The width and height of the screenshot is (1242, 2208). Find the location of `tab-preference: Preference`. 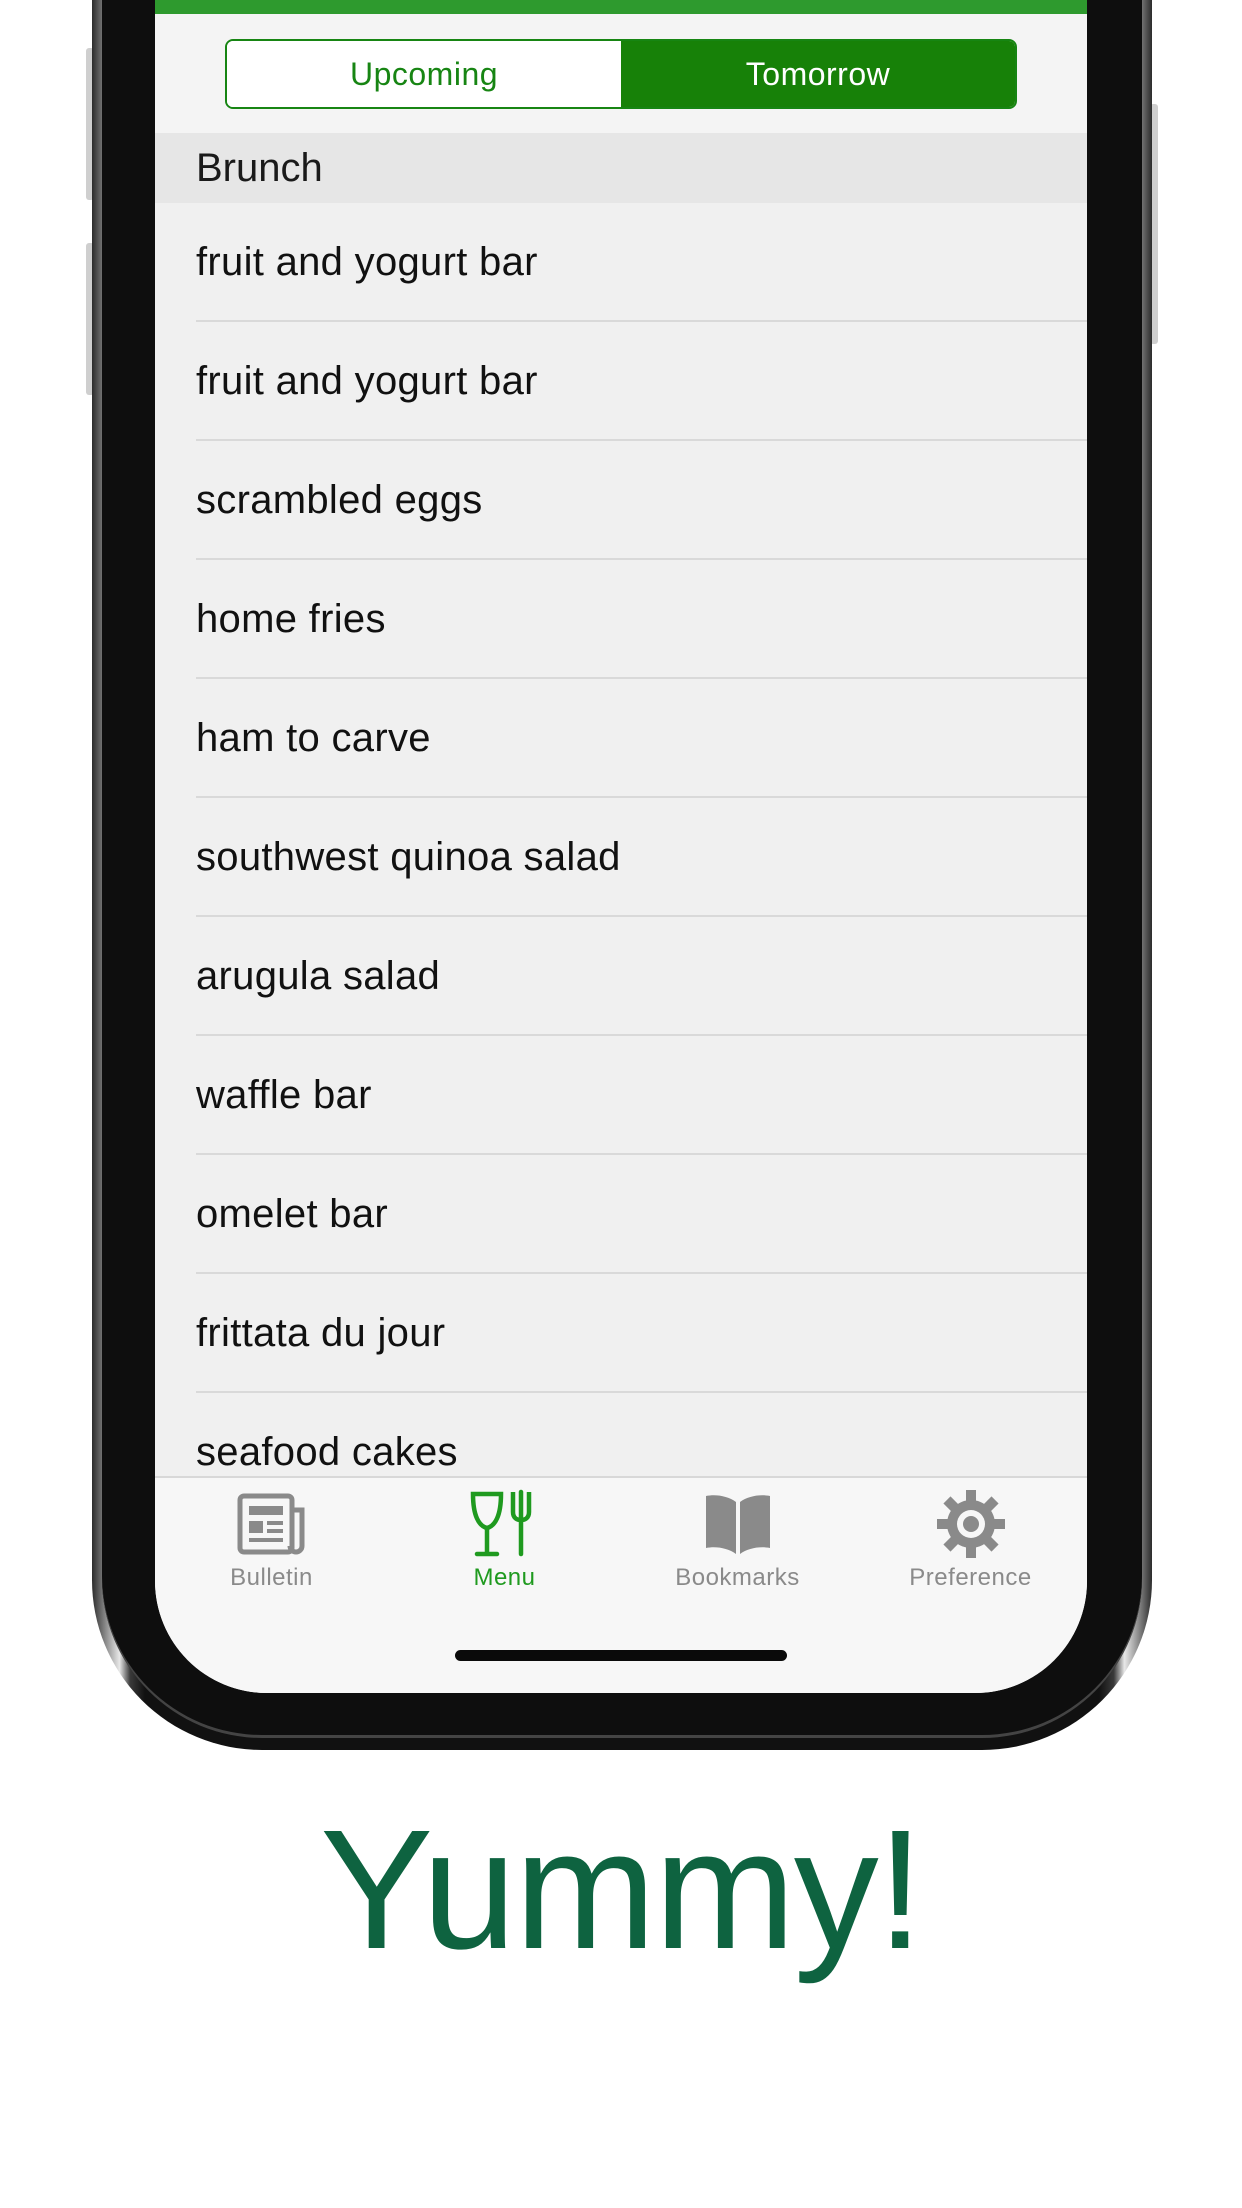

tab-preference: Preference is located at coordinates (970, 1548).